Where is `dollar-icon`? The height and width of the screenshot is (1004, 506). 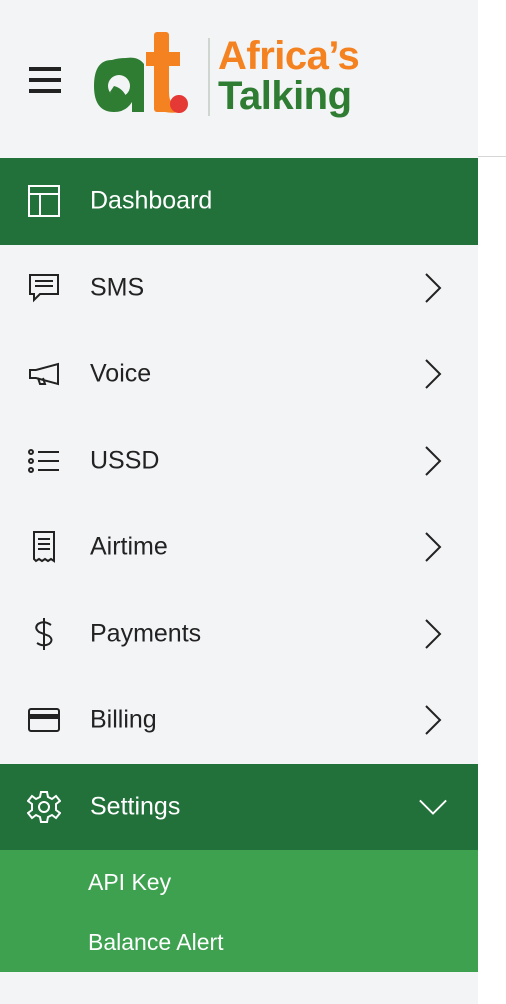
dollar-icon is located at coordinates (44, 634).